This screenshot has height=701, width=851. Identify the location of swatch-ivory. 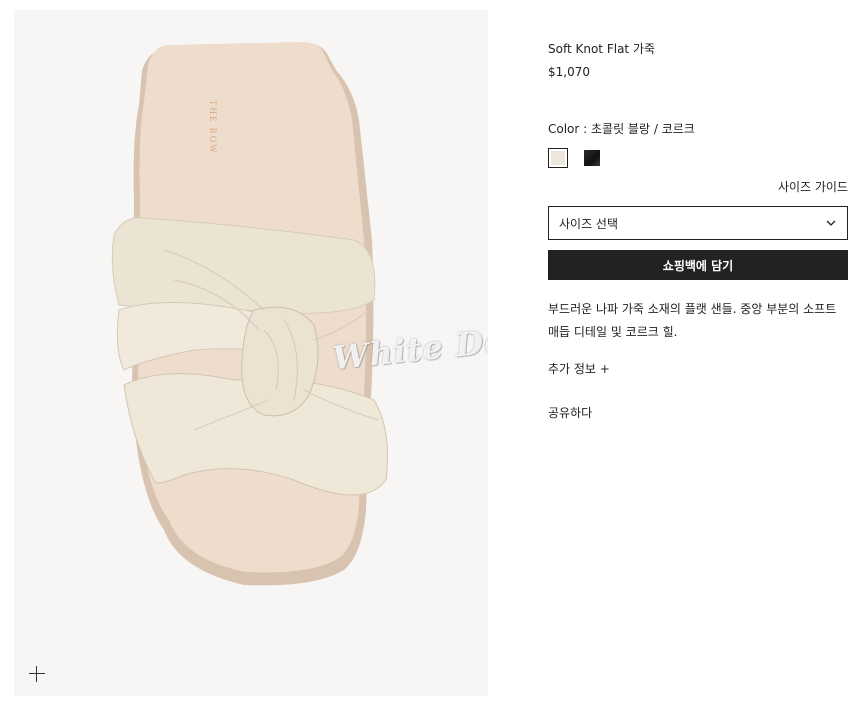
(558, 158).